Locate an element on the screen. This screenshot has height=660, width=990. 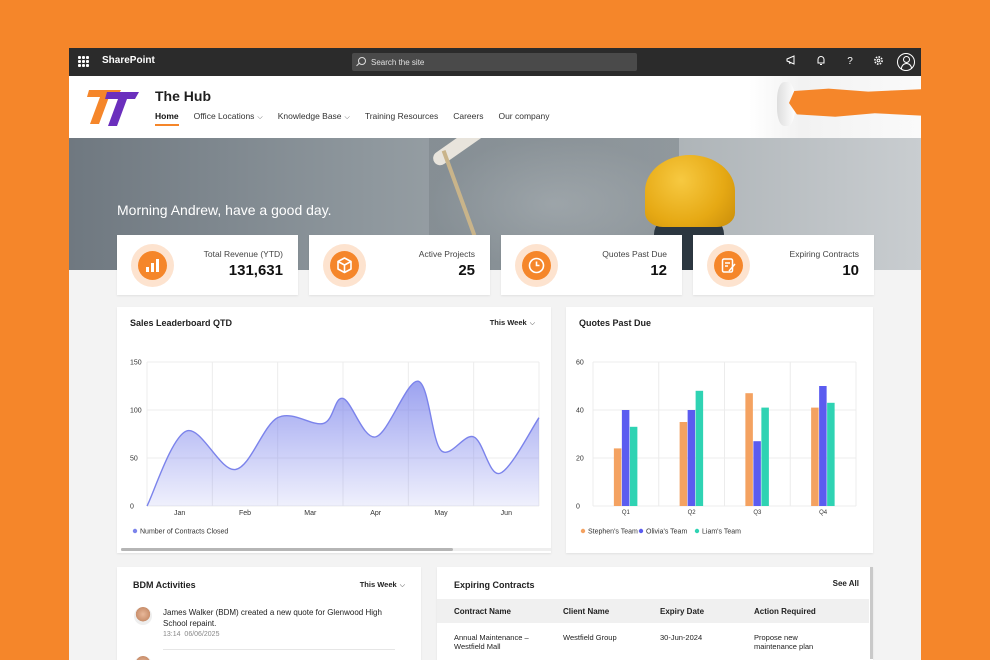
search-box is located at coordinates (494, 62).